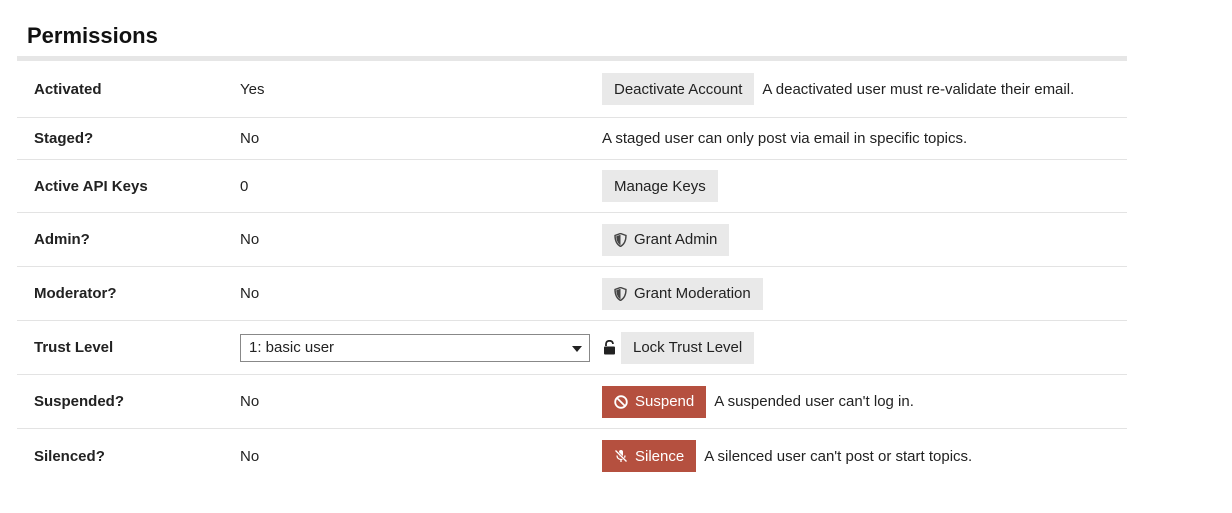 This screenshot has width=1232, height=513. What do you see at coordinates (814, 401) in the screenshot?
I see `suspended-help-text: A suspended user can't log in.` at bounding box center [814, 401].